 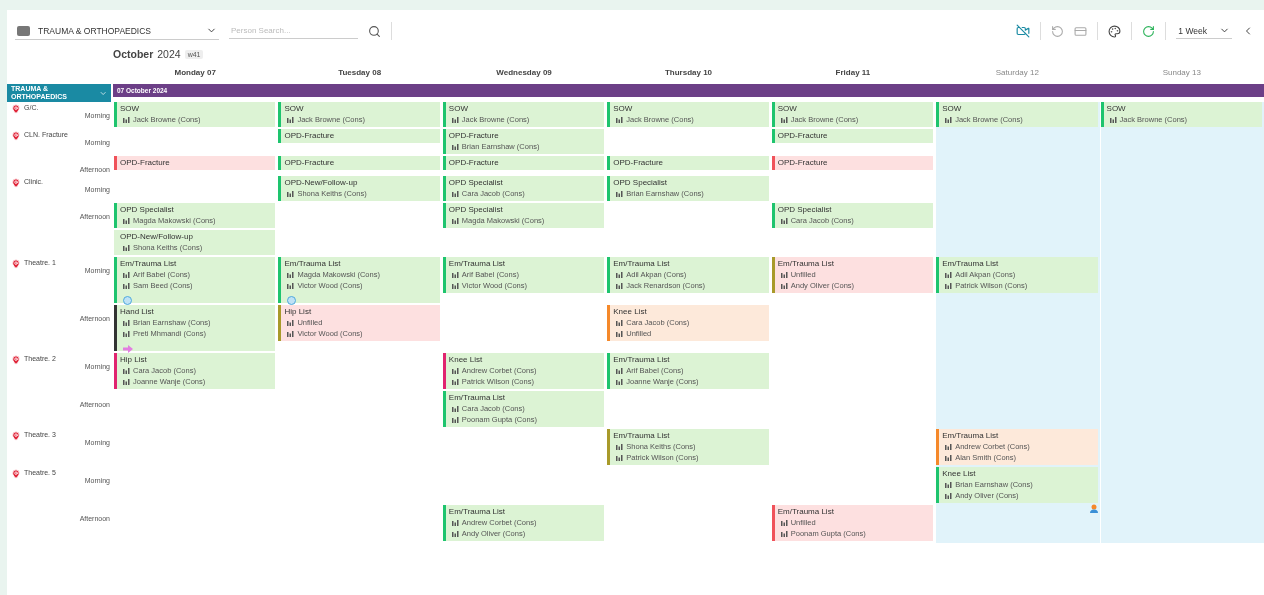 I want to click on department-select: TRAUMA & ORTHOPAEDICS, so click(x=117, y=31).